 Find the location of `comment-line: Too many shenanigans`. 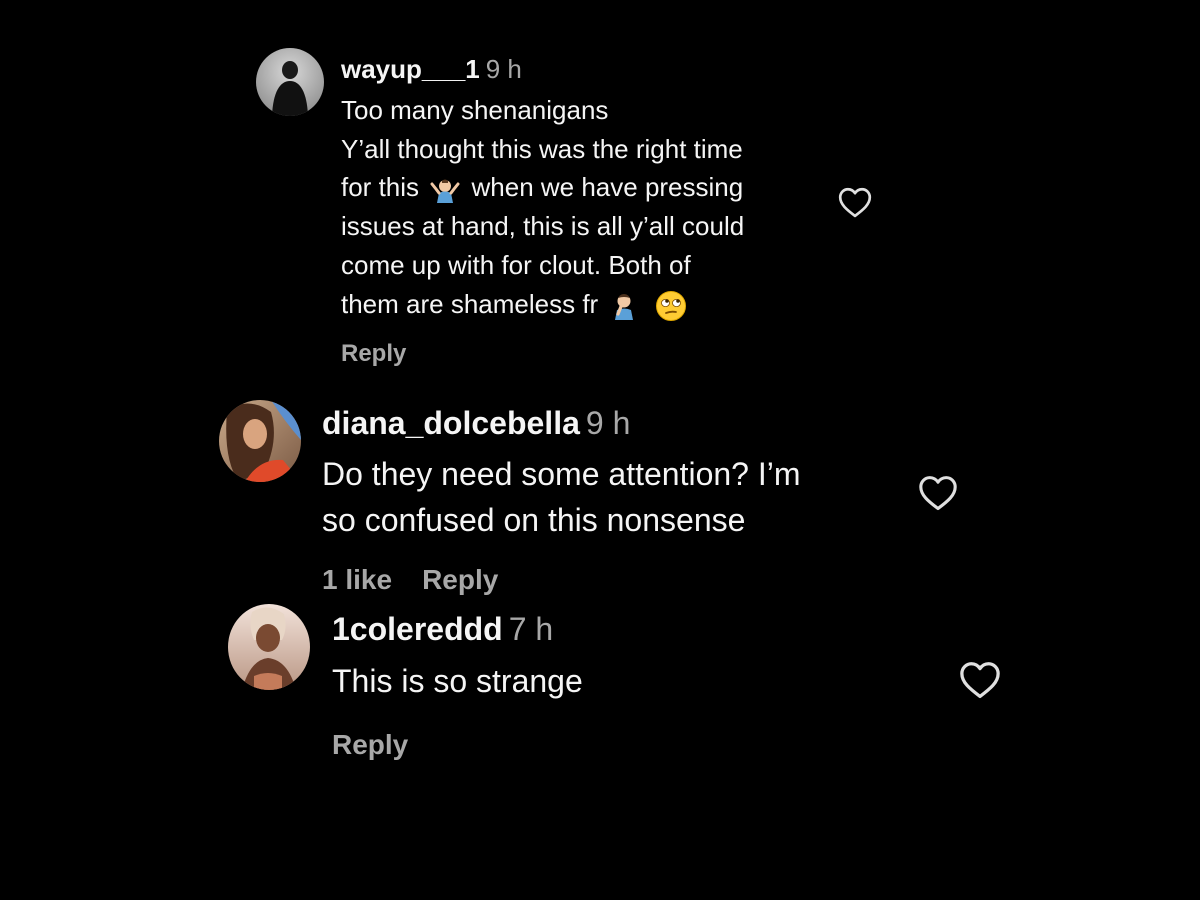

comment-line: Too many shenanigans is located at coordinates (475, 110).